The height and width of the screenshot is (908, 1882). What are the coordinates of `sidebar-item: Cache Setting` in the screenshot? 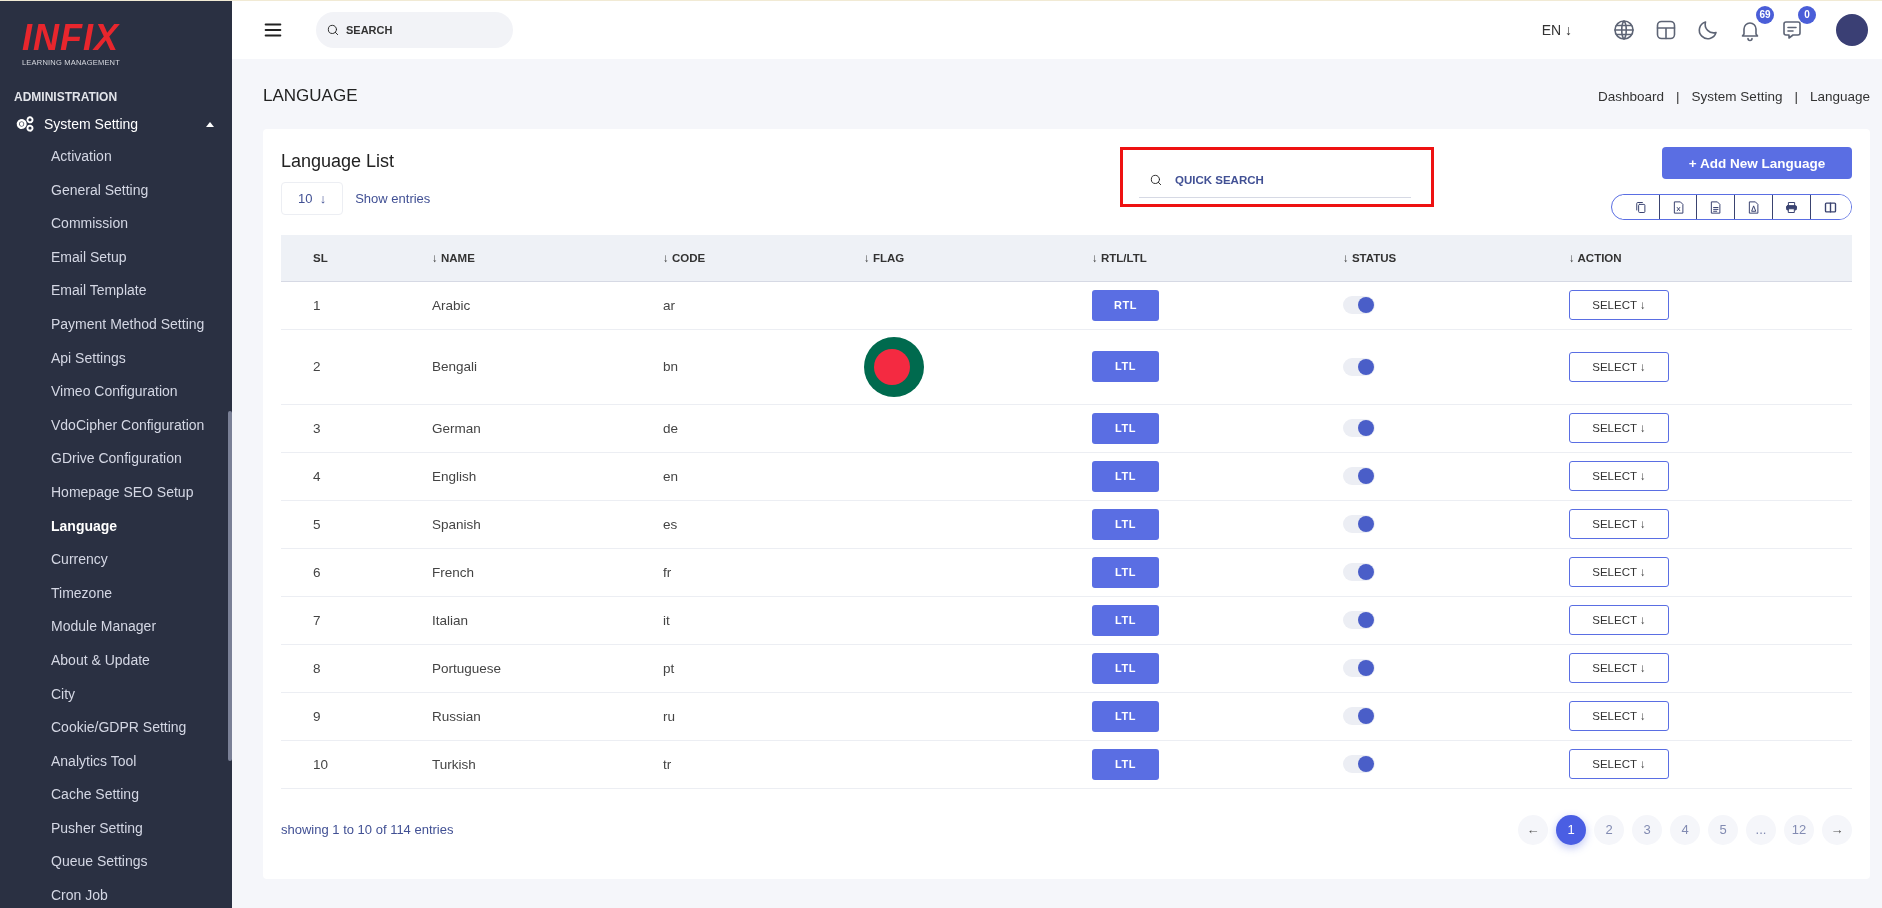 It's located at (69, 795).